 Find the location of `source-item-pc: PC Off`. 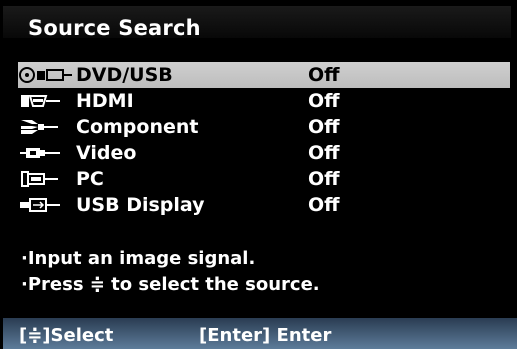

source-item-pc: PC Off is located at coordinates (264, 179).